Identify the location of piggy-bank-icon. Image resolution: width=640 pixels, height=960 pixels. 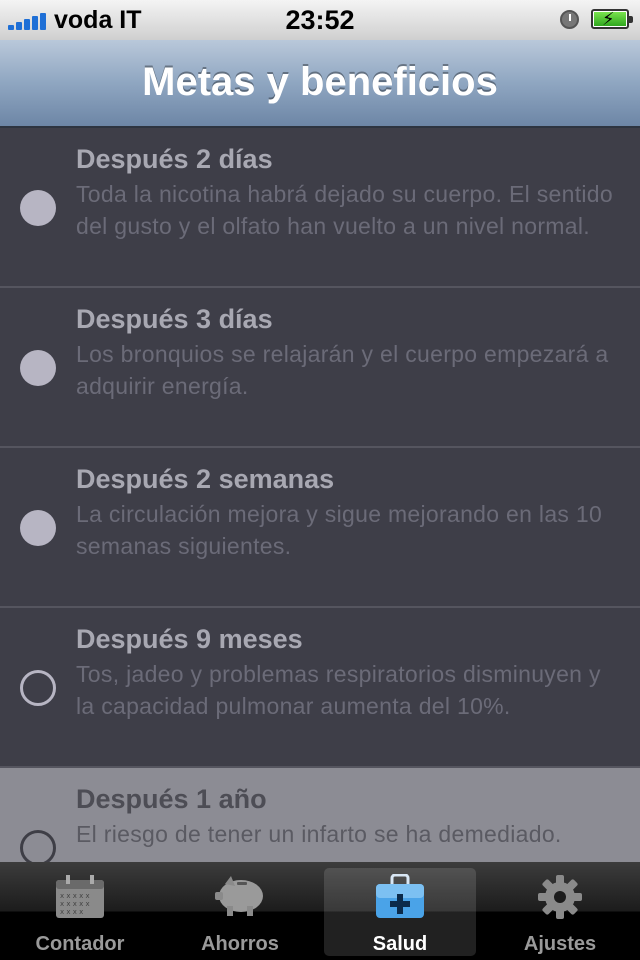
(239, 896).